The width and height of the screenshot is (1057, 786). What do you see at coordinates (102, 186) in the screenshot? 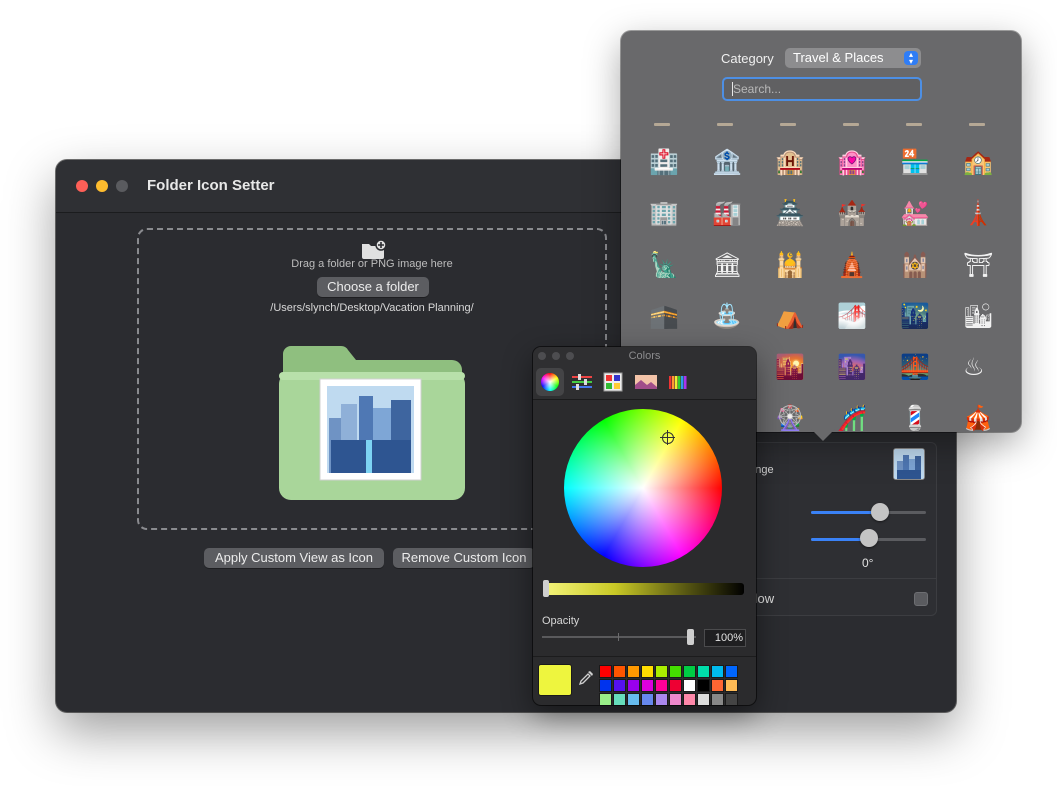
I see `minimize-window-button` at bounding box center [102, 186].